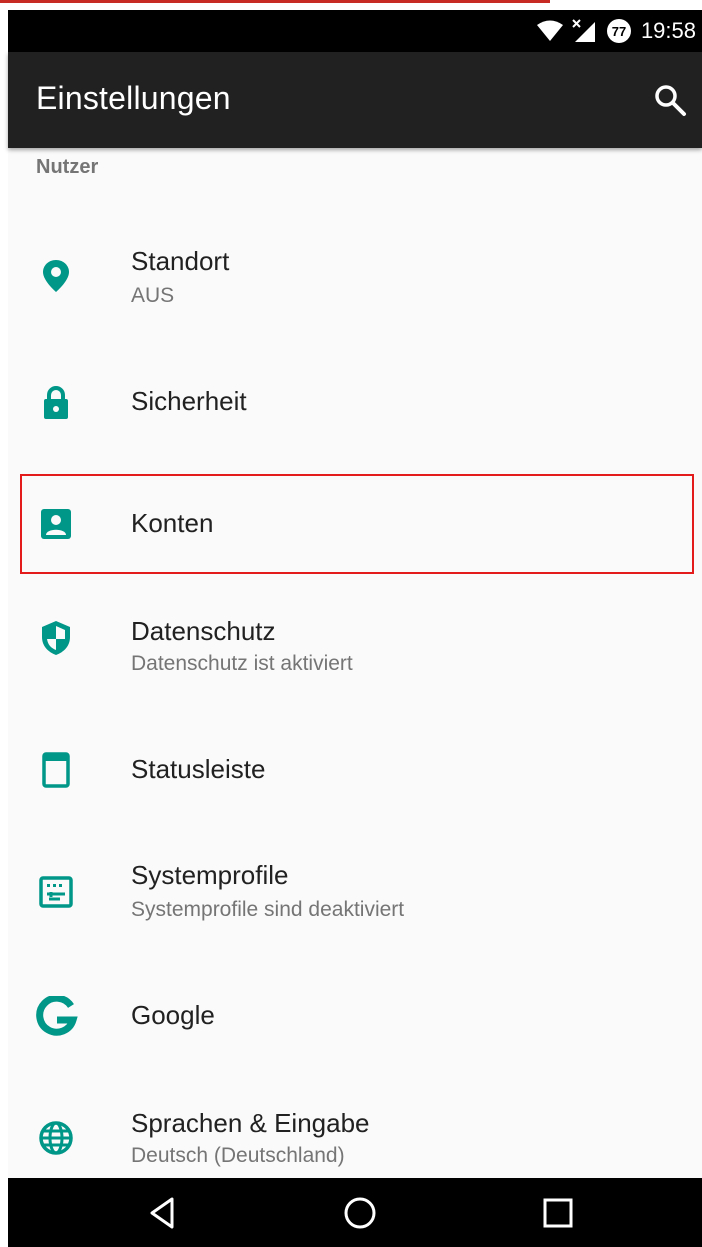 The width and height of the screenshot is (702, 1247). What do you see at coordinates (153, 295) in the screenshot?
I see `settings-item-subtitle: AUS` at bounding box center [153, 295].